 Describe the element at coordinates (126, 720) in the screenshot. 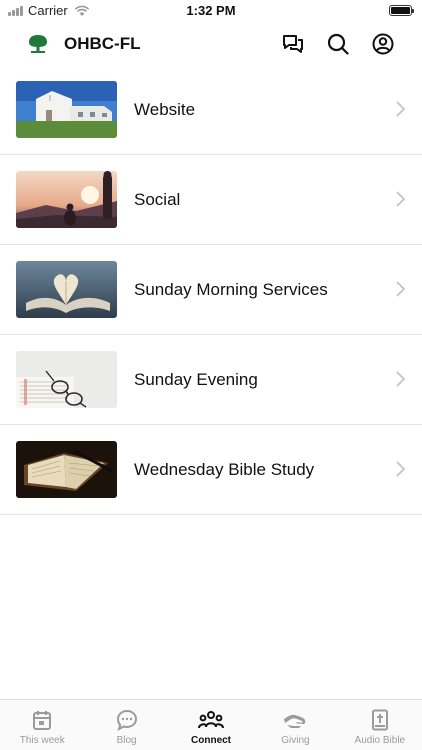

I see `chat-bubble-icon` at that location.